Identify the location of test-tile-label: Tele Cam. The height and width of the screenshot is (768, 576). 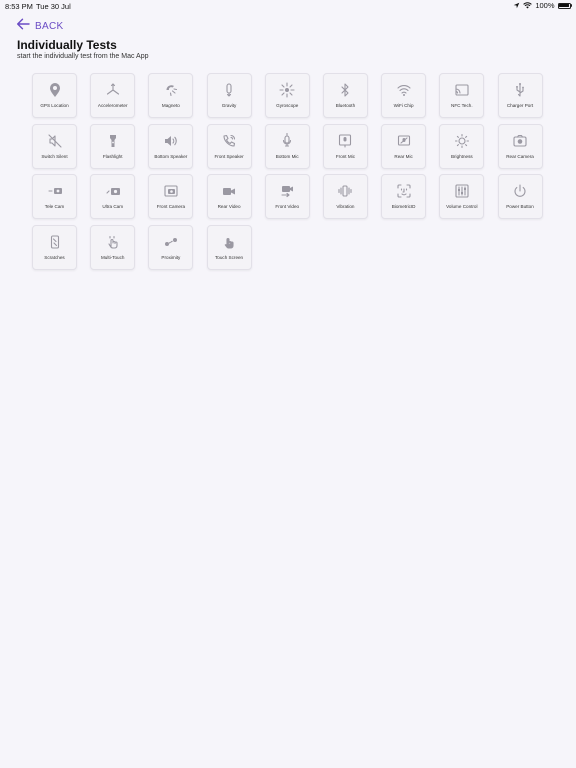
(54, 207).